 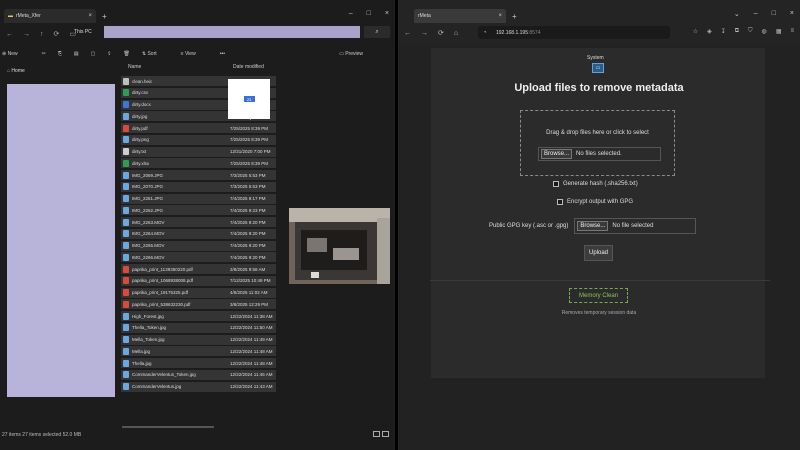 What do you see at coordinates (198, 363) in the screenshot?
I see `file-row: Thella.jpg 12/22/2024 11:48 AM` at bounding box center [198, 363].